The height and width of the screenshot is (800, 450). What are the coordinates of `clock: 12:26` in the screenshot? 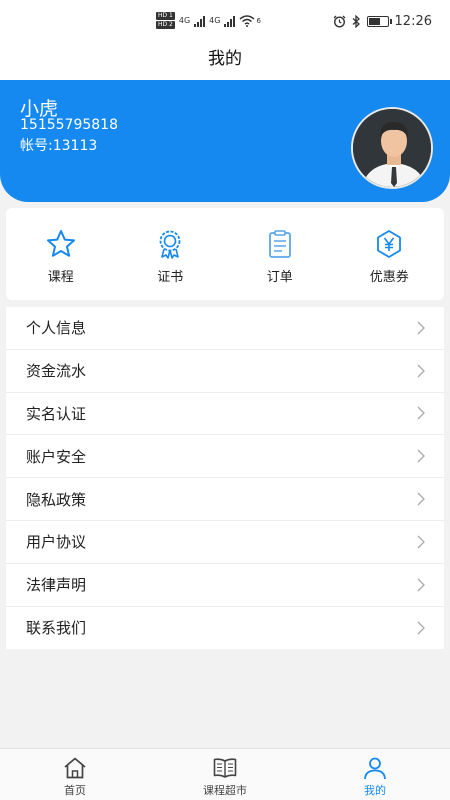 It's located at (413, 21).